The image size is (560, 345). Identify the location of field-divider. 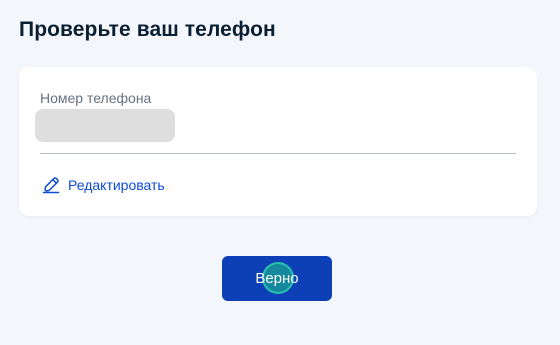
(278, 153).